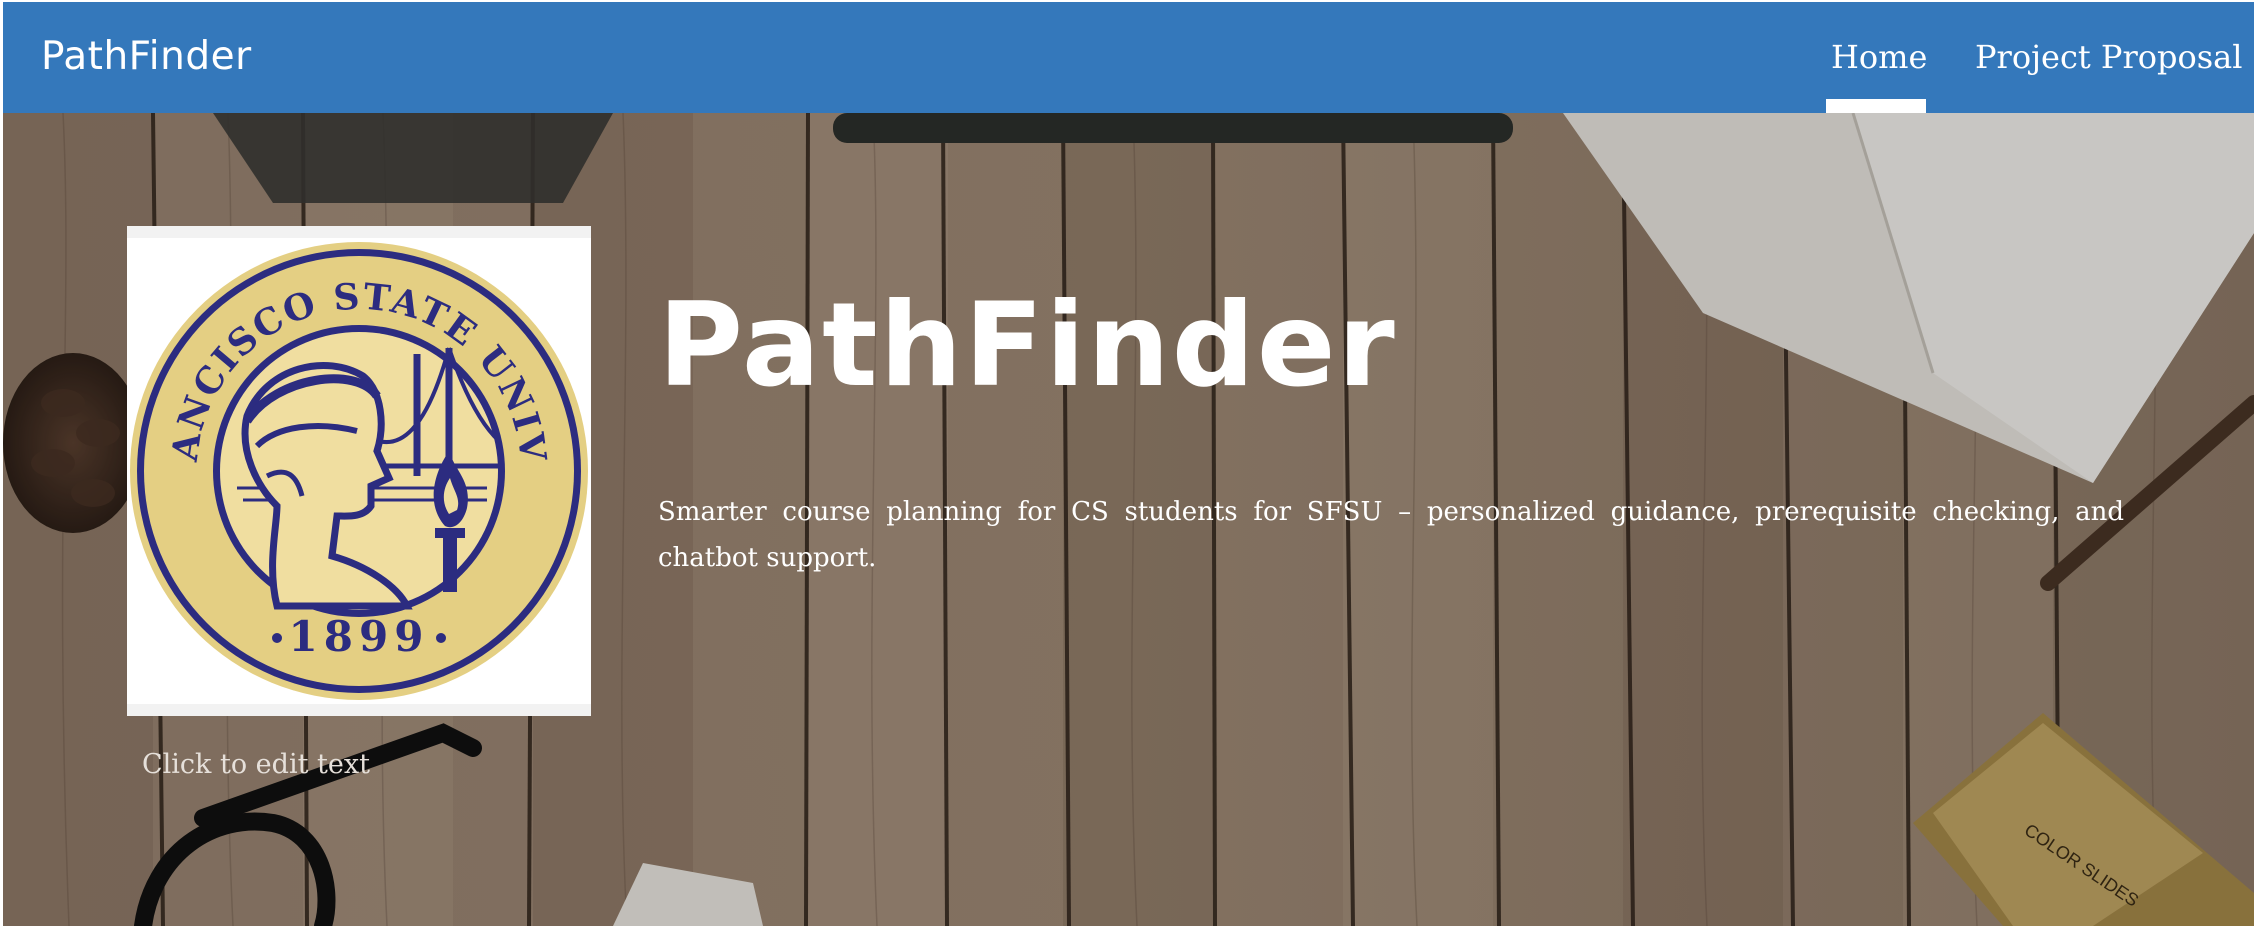 The image size is (2254, 926). Describe the element at coordinates (1128, 57) in the screenshot. I see `top-navbar: PathFinder Home Project Proposal` at that location.